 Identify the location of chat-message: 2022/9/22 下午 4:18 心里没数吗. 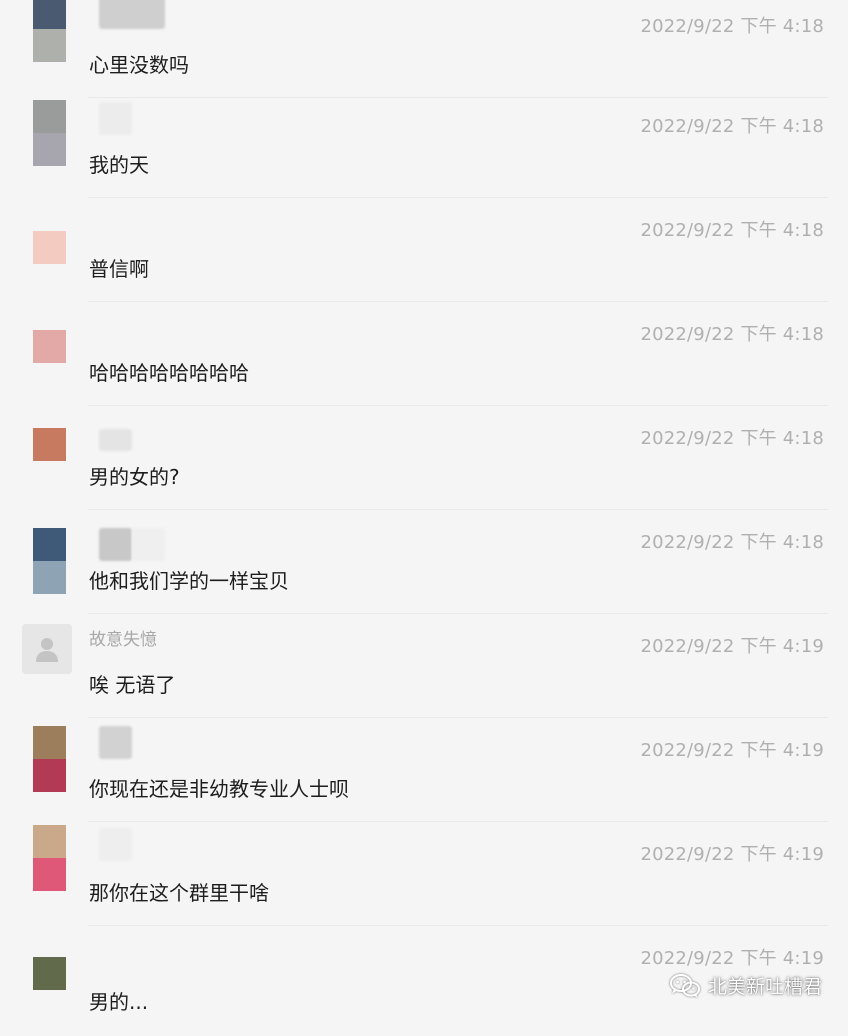
(424, 50).